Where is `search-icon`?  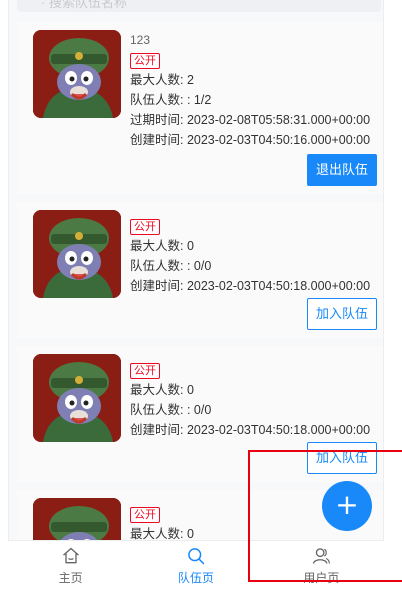 search-icon is located at coordinates (196, 555).